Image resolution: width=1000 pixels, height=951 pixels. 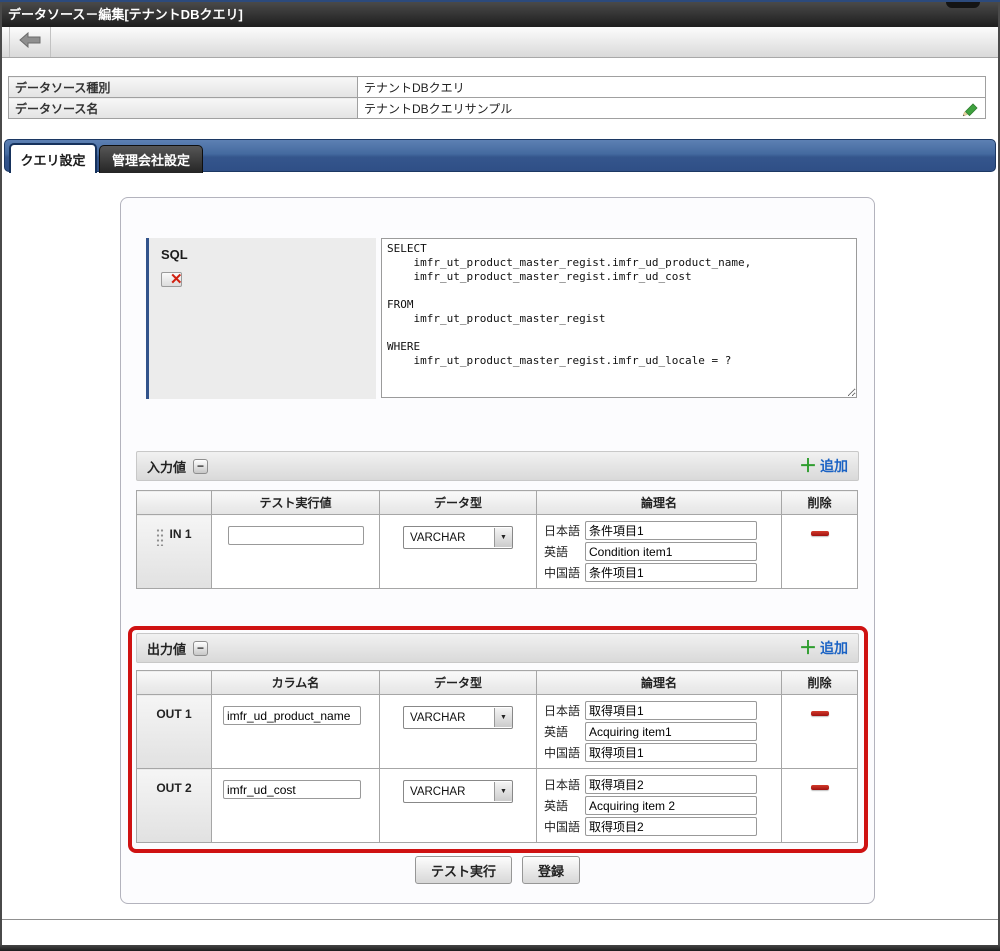 What do you see at coordinates (463, 870) in the screenshot?
I see `test-run-button: テスト実行` at bounding box center [463, 870].